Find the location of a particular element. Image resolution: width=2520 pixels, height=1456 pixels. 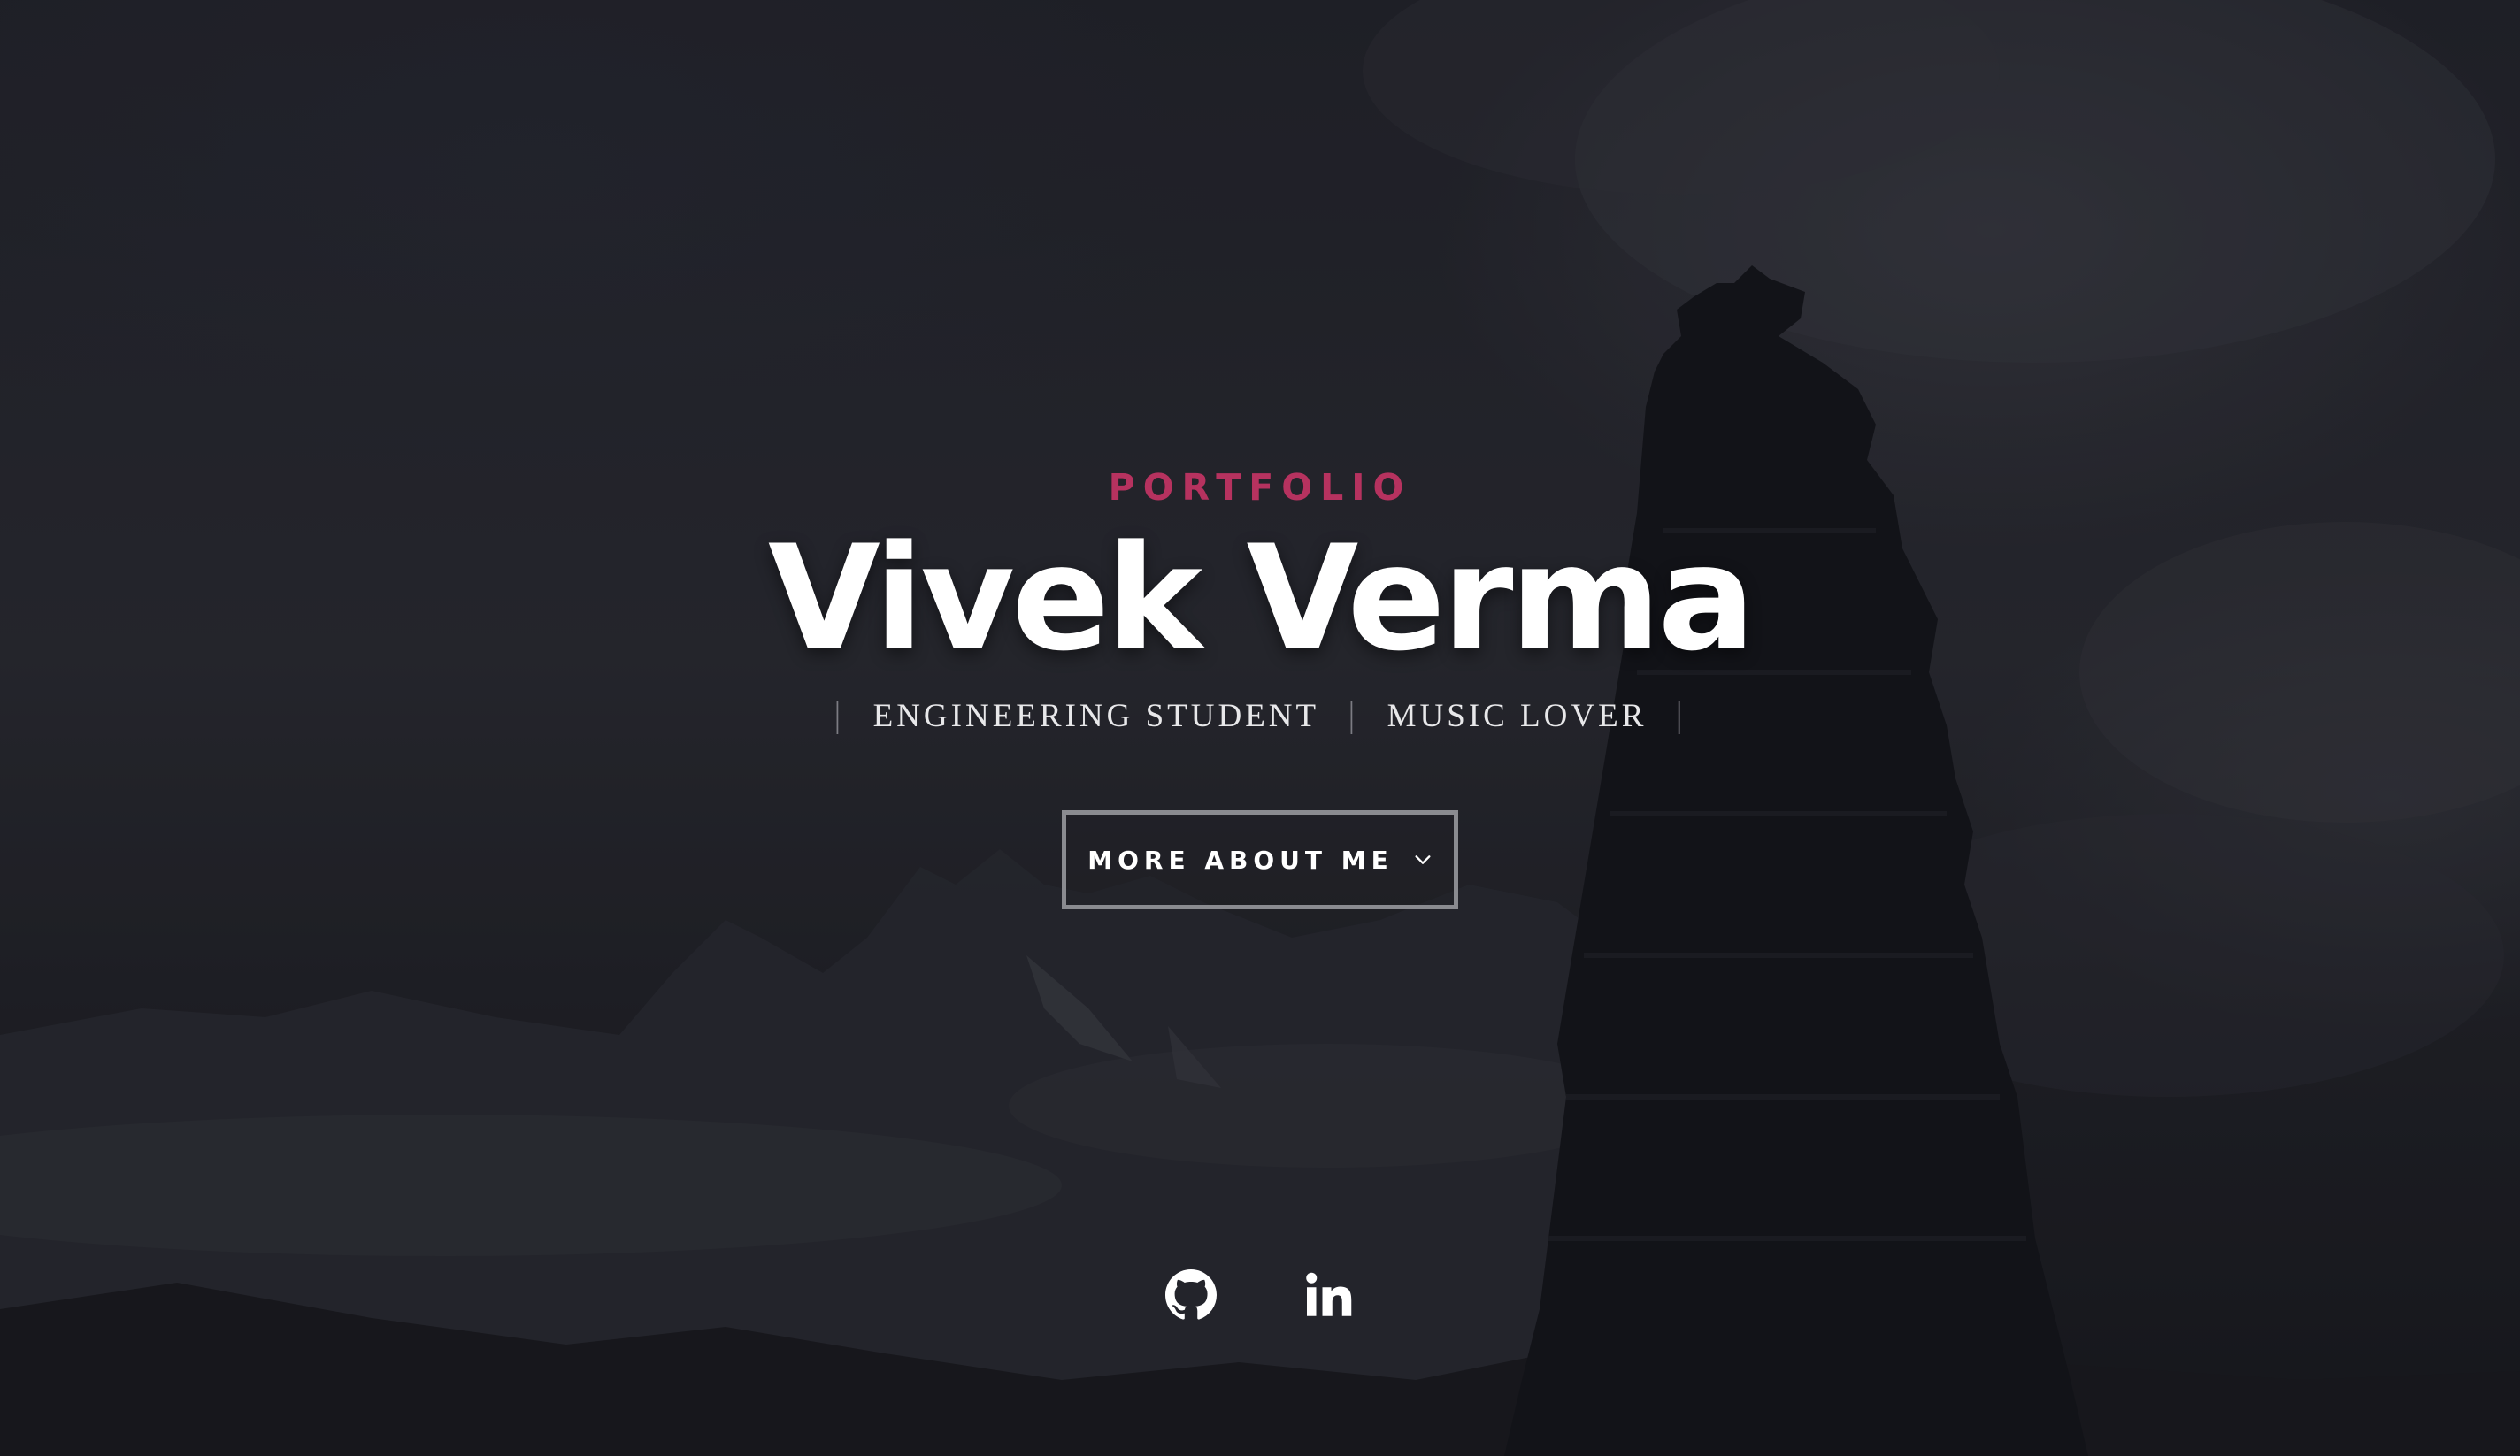

more-about-me-button: MORE ABOUT ME is located at coordinates (1260, 859).